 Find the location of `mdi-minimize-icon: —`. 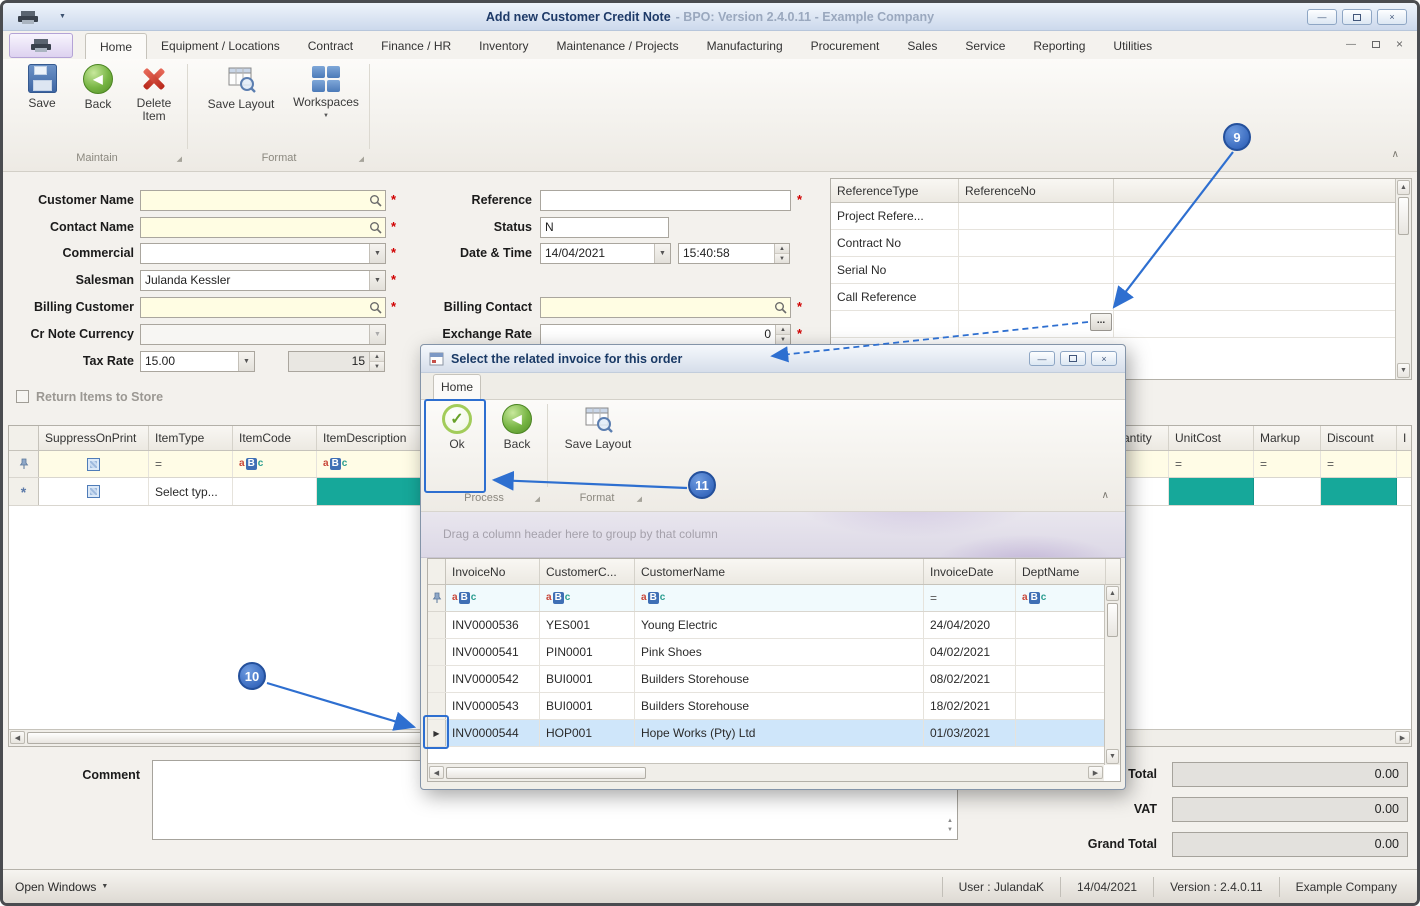

mdi-minimize-icon: — is located at coordinates (1351, 44).